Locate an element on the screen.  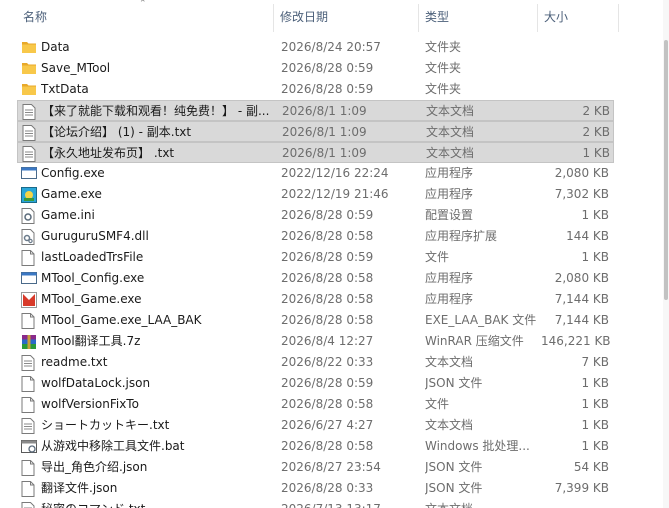
config-gear-icon is located at coordinates (29, 216).